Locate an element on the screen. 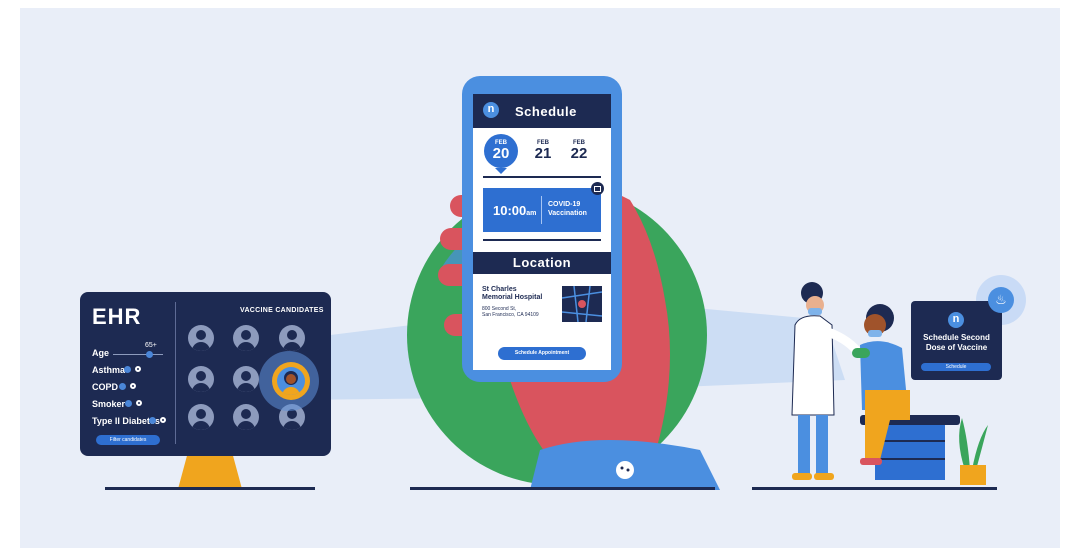 The height and width of the screenshot is (555, 1082). copd-dot is located at coordinates (122, 386).